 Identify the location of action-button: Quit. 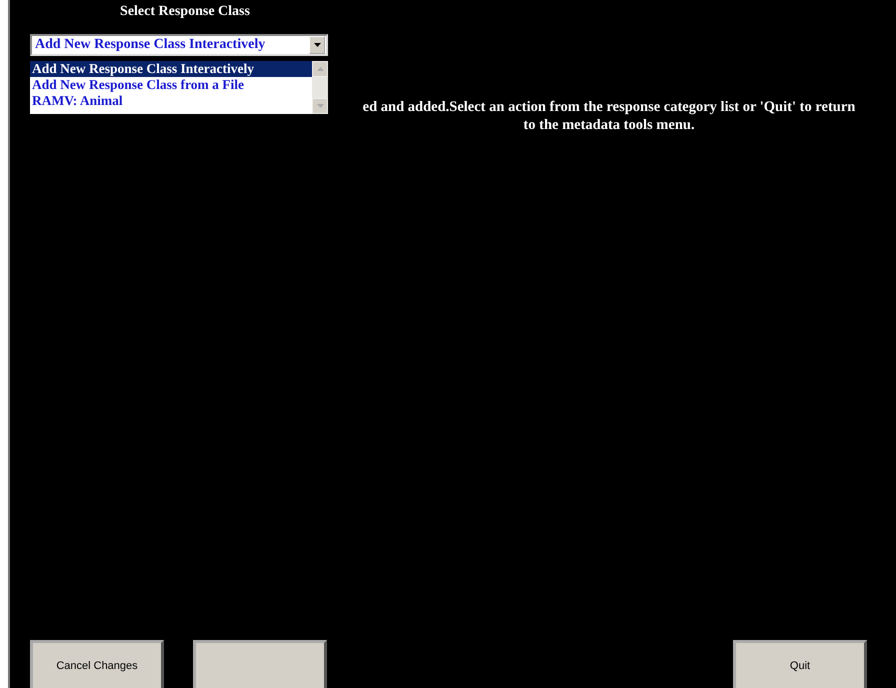
(800, 664).